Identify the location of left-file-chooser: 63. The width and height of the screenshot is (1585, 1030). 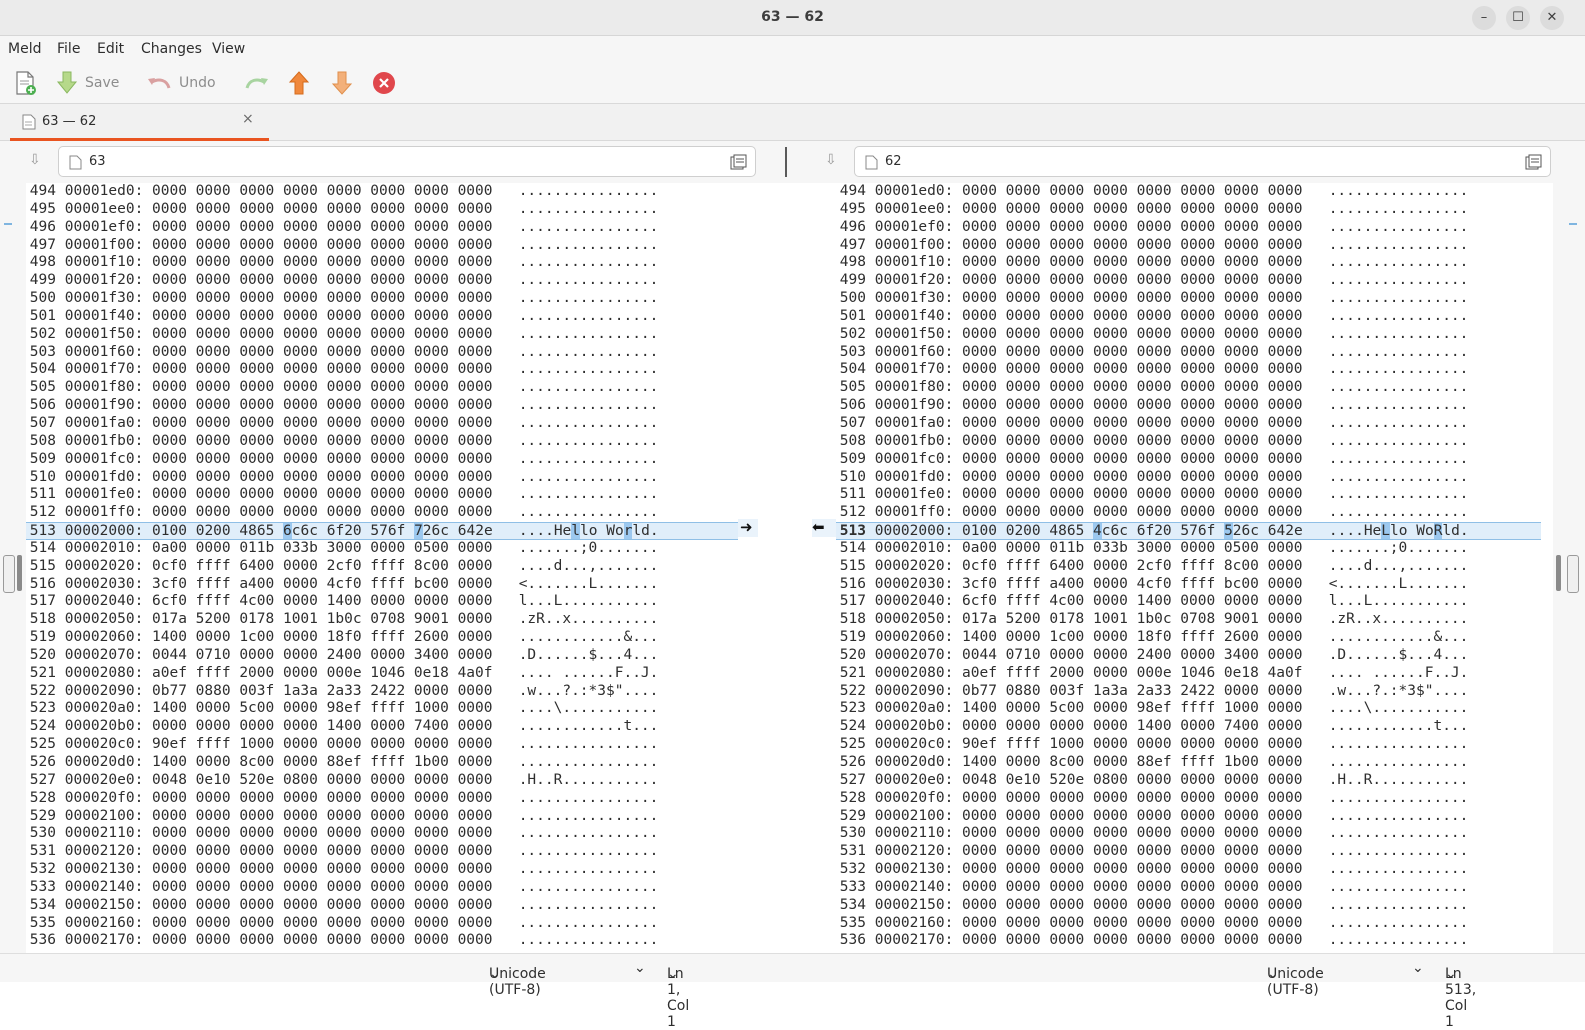
(407, 161).